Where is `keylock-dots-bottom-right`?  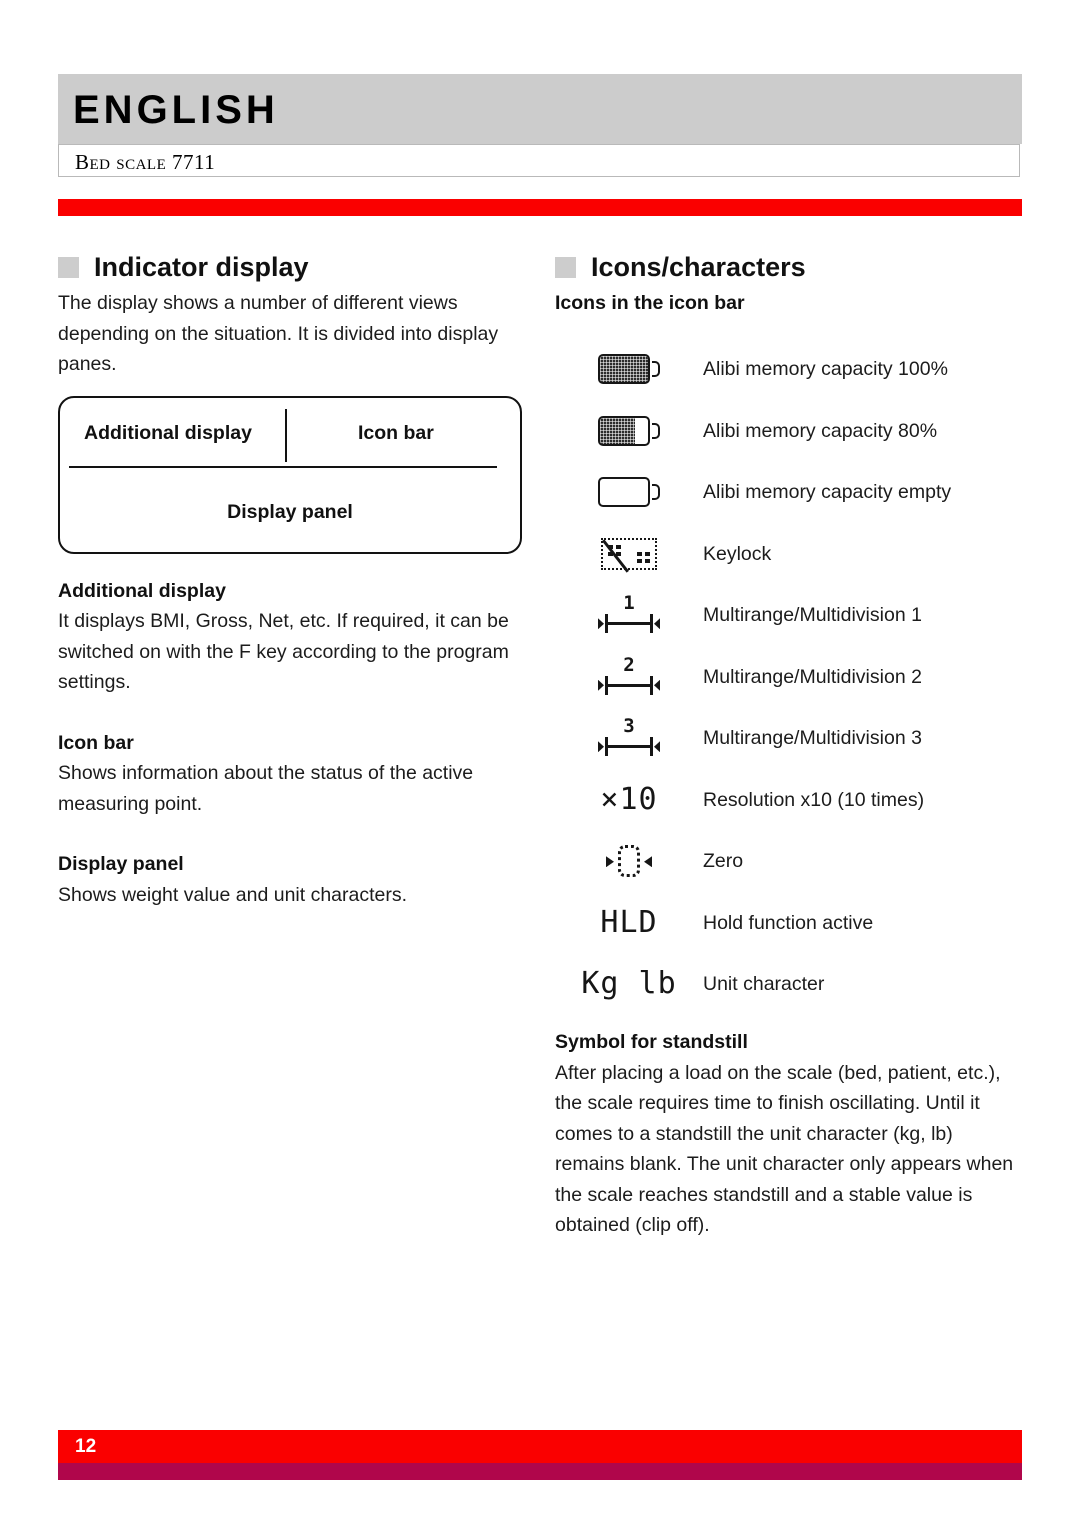
keylock-dots-bottom-right is located at coordinates (643, 557).